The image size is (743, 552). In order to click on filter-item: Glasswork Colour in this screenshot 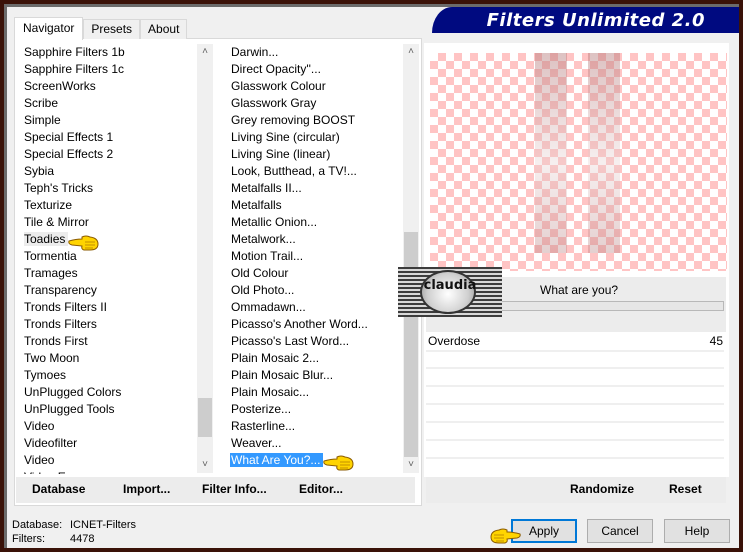, I will do `click(316, 86)`.